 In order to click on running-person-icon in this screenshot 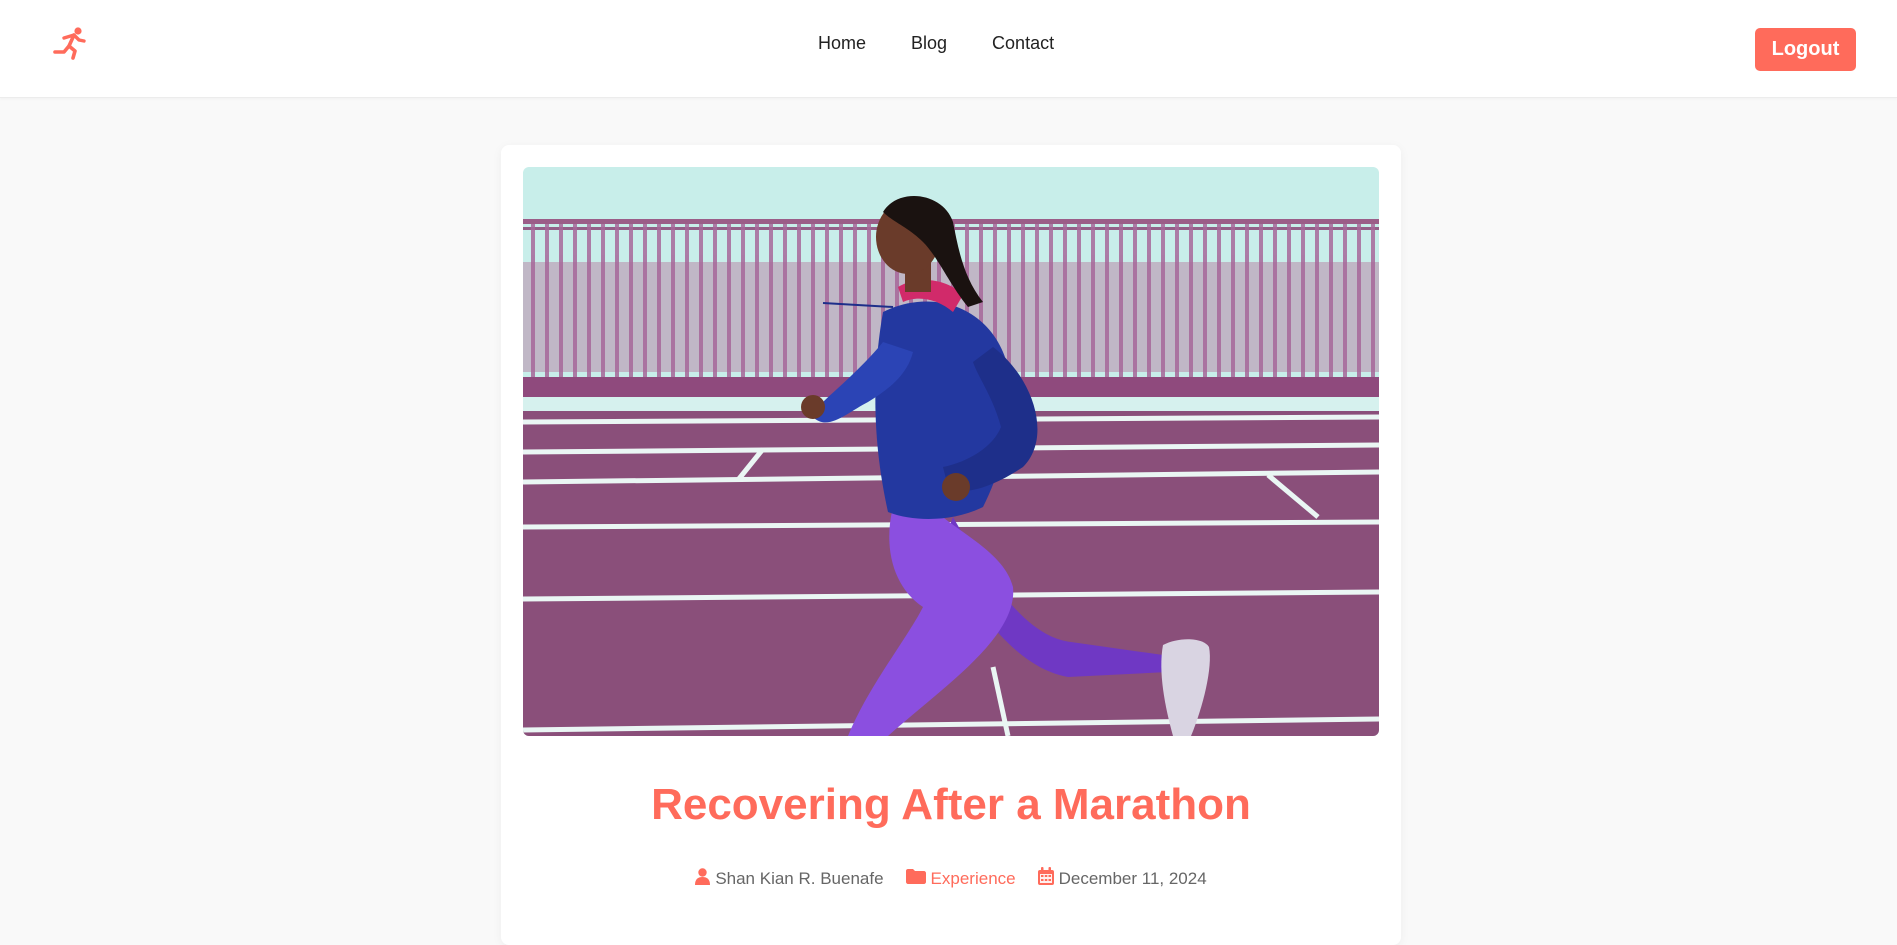, I will do `click(70, 45)`.